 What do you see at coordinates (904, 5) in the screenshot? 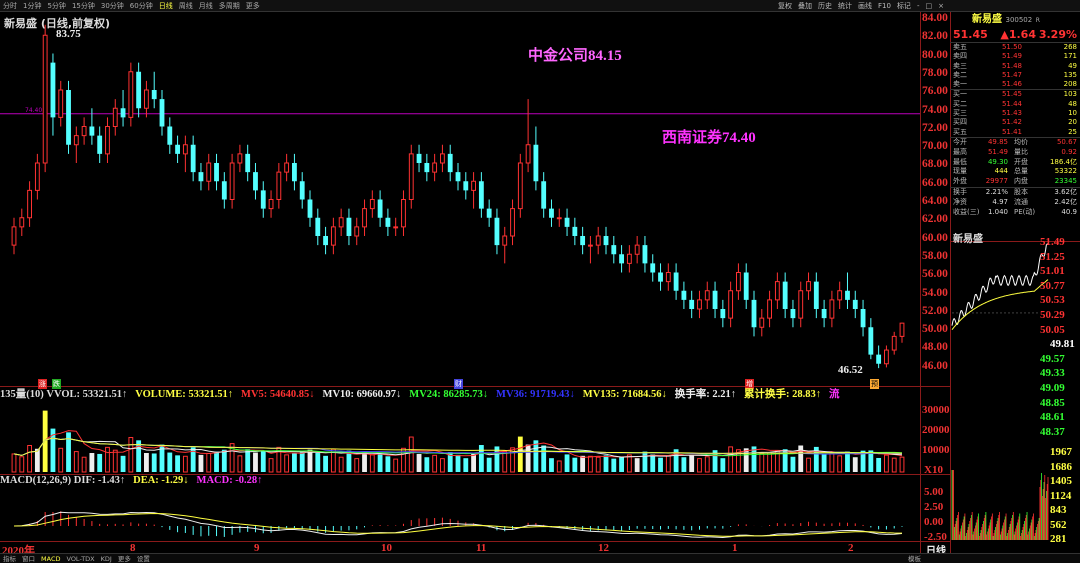
I see `mark-button: 标记` at bounding box center [904, 5].